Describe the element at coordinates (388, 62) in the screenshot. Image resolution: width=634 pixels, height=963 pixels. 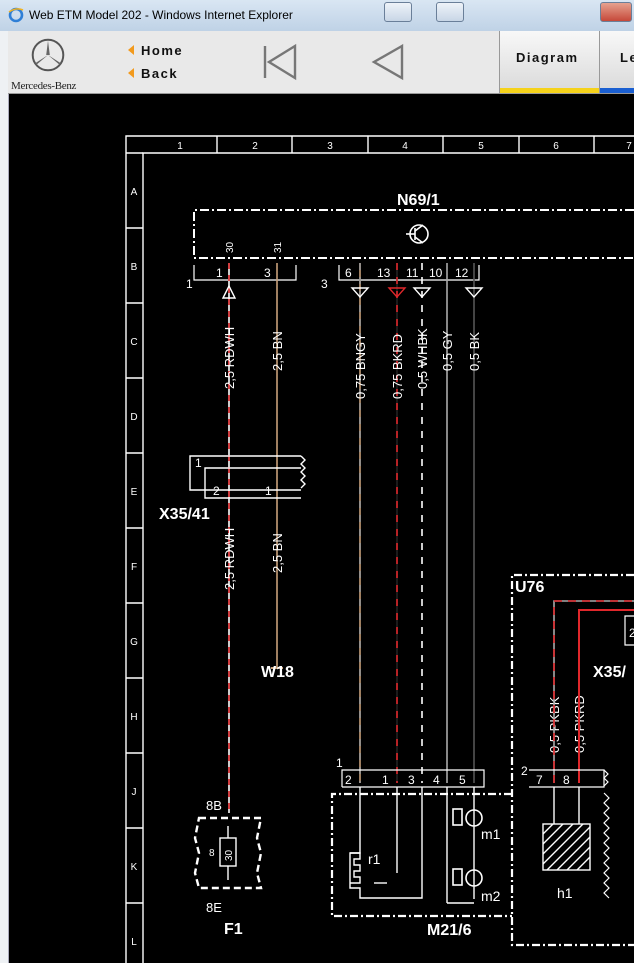
I see `previous-page-icon` at that location.